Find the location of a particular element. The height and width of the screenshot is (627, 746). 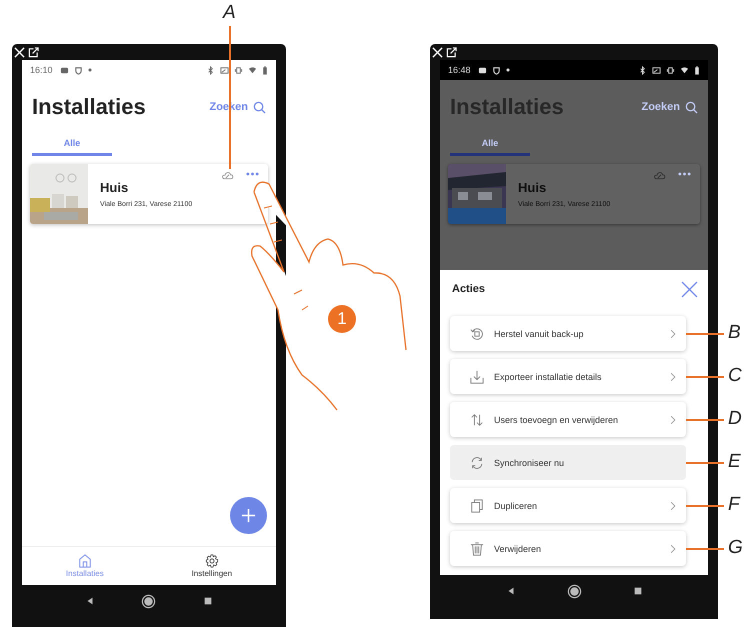

back-icon is located at coordinates (90, 601).